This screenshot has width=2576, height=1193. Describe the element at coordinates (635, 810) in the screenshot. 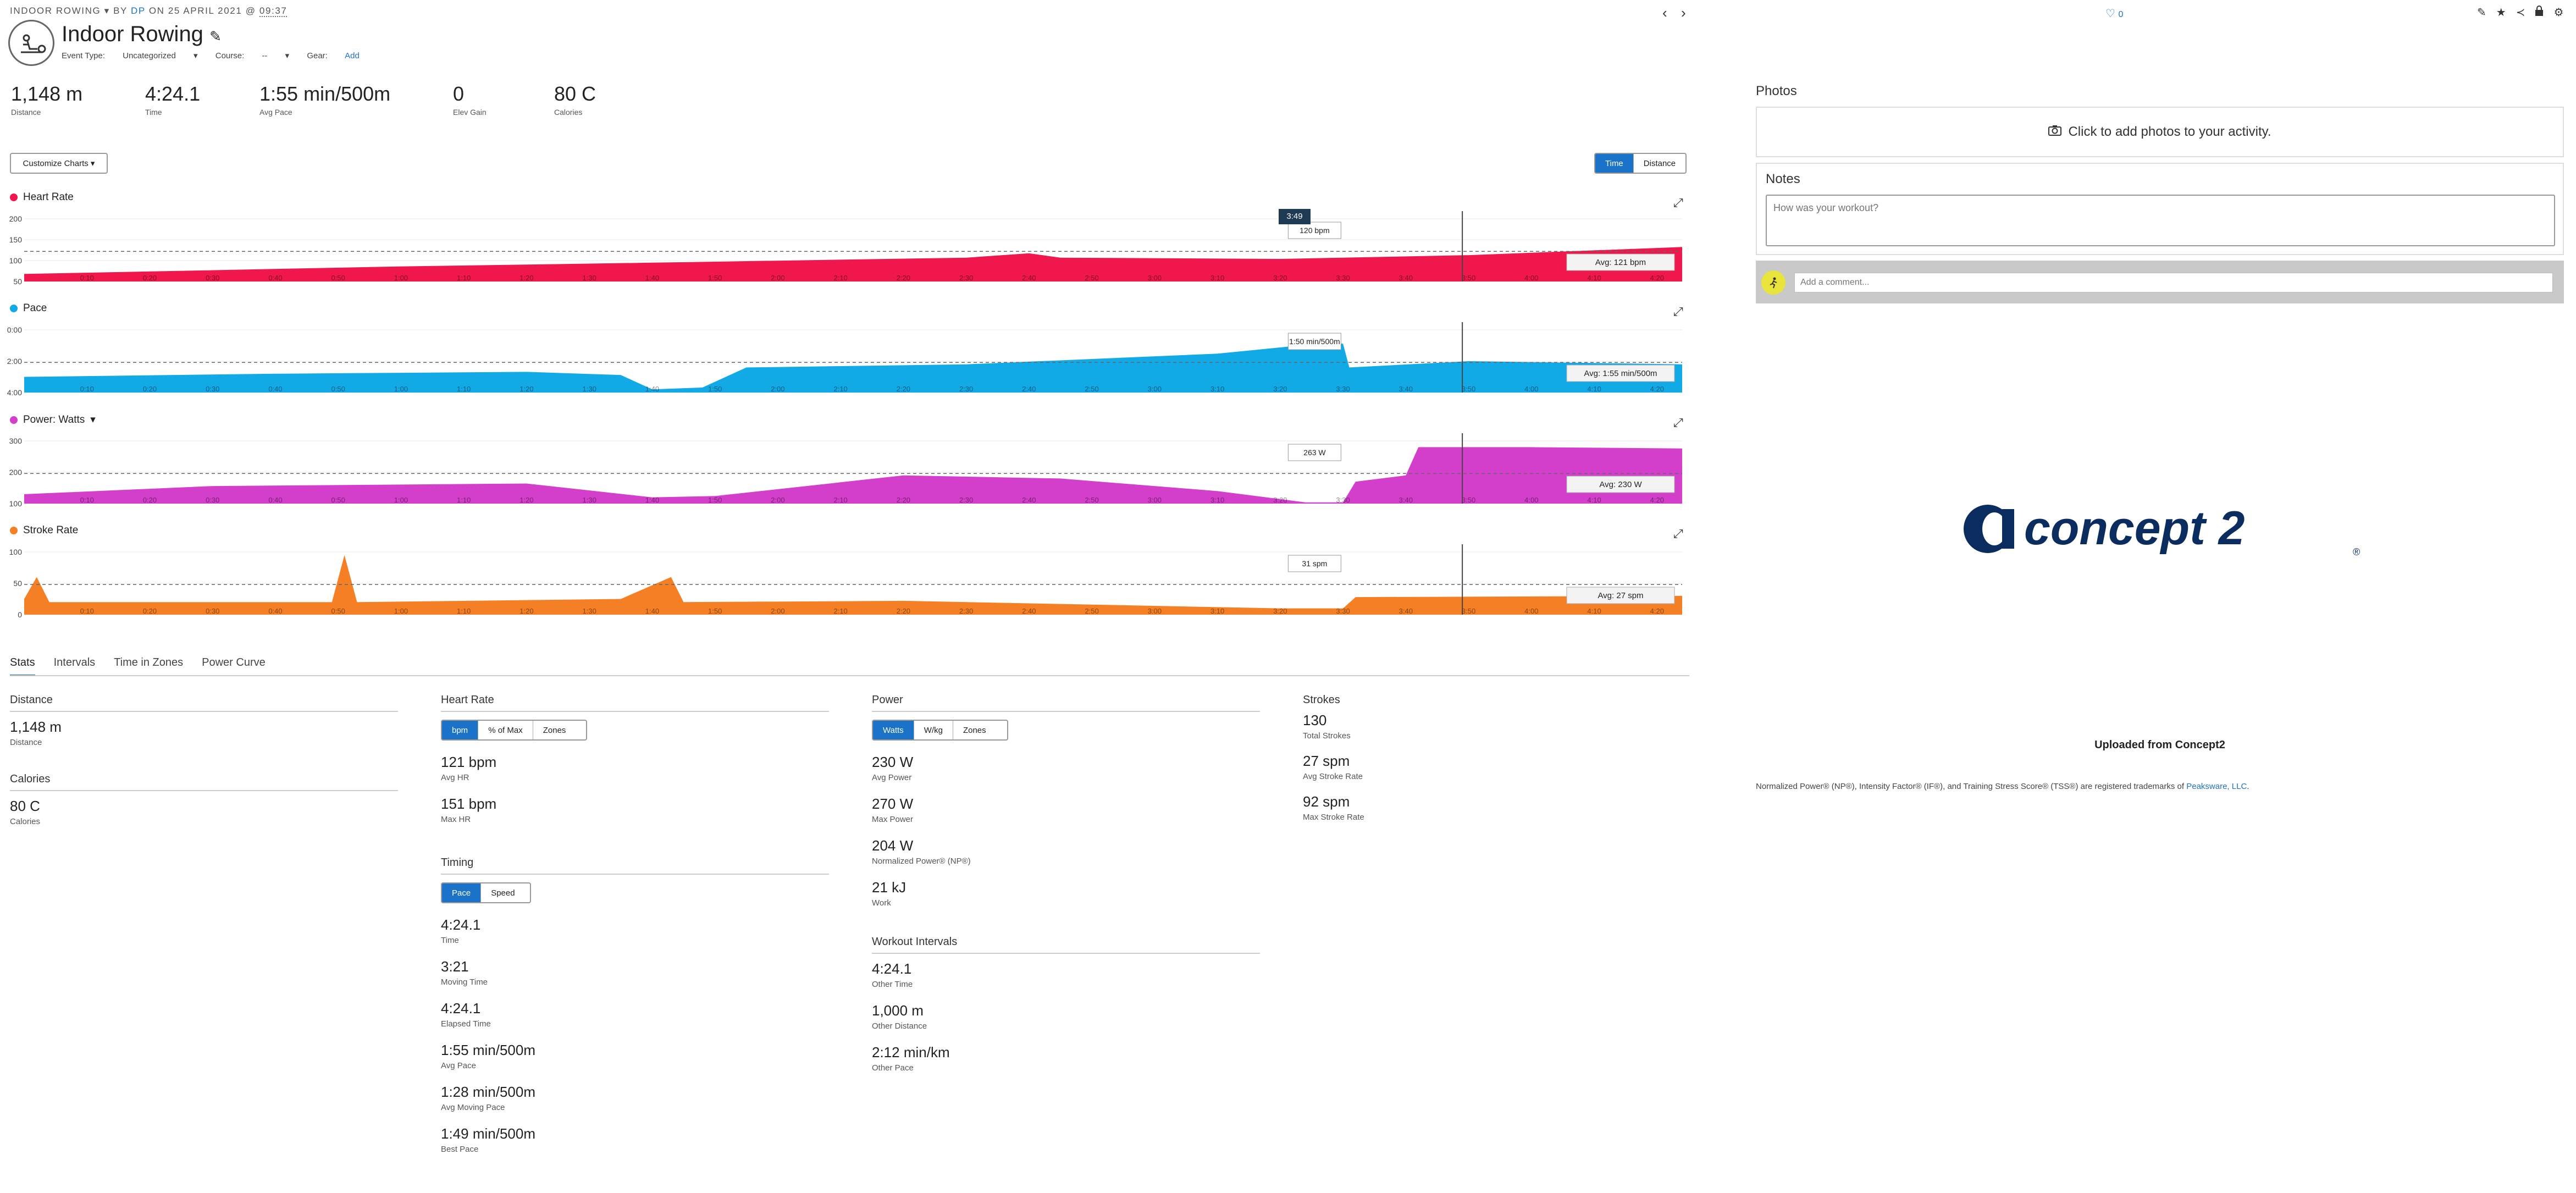

I see `stat-item: 151 bpm Max HR` at that location.